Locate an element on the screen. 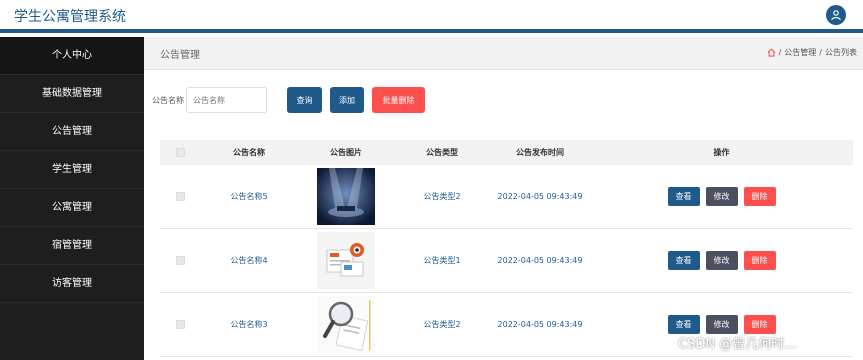 The height and width of the screenshot is (360, 863). search-input is located at coordinates (226, 100).